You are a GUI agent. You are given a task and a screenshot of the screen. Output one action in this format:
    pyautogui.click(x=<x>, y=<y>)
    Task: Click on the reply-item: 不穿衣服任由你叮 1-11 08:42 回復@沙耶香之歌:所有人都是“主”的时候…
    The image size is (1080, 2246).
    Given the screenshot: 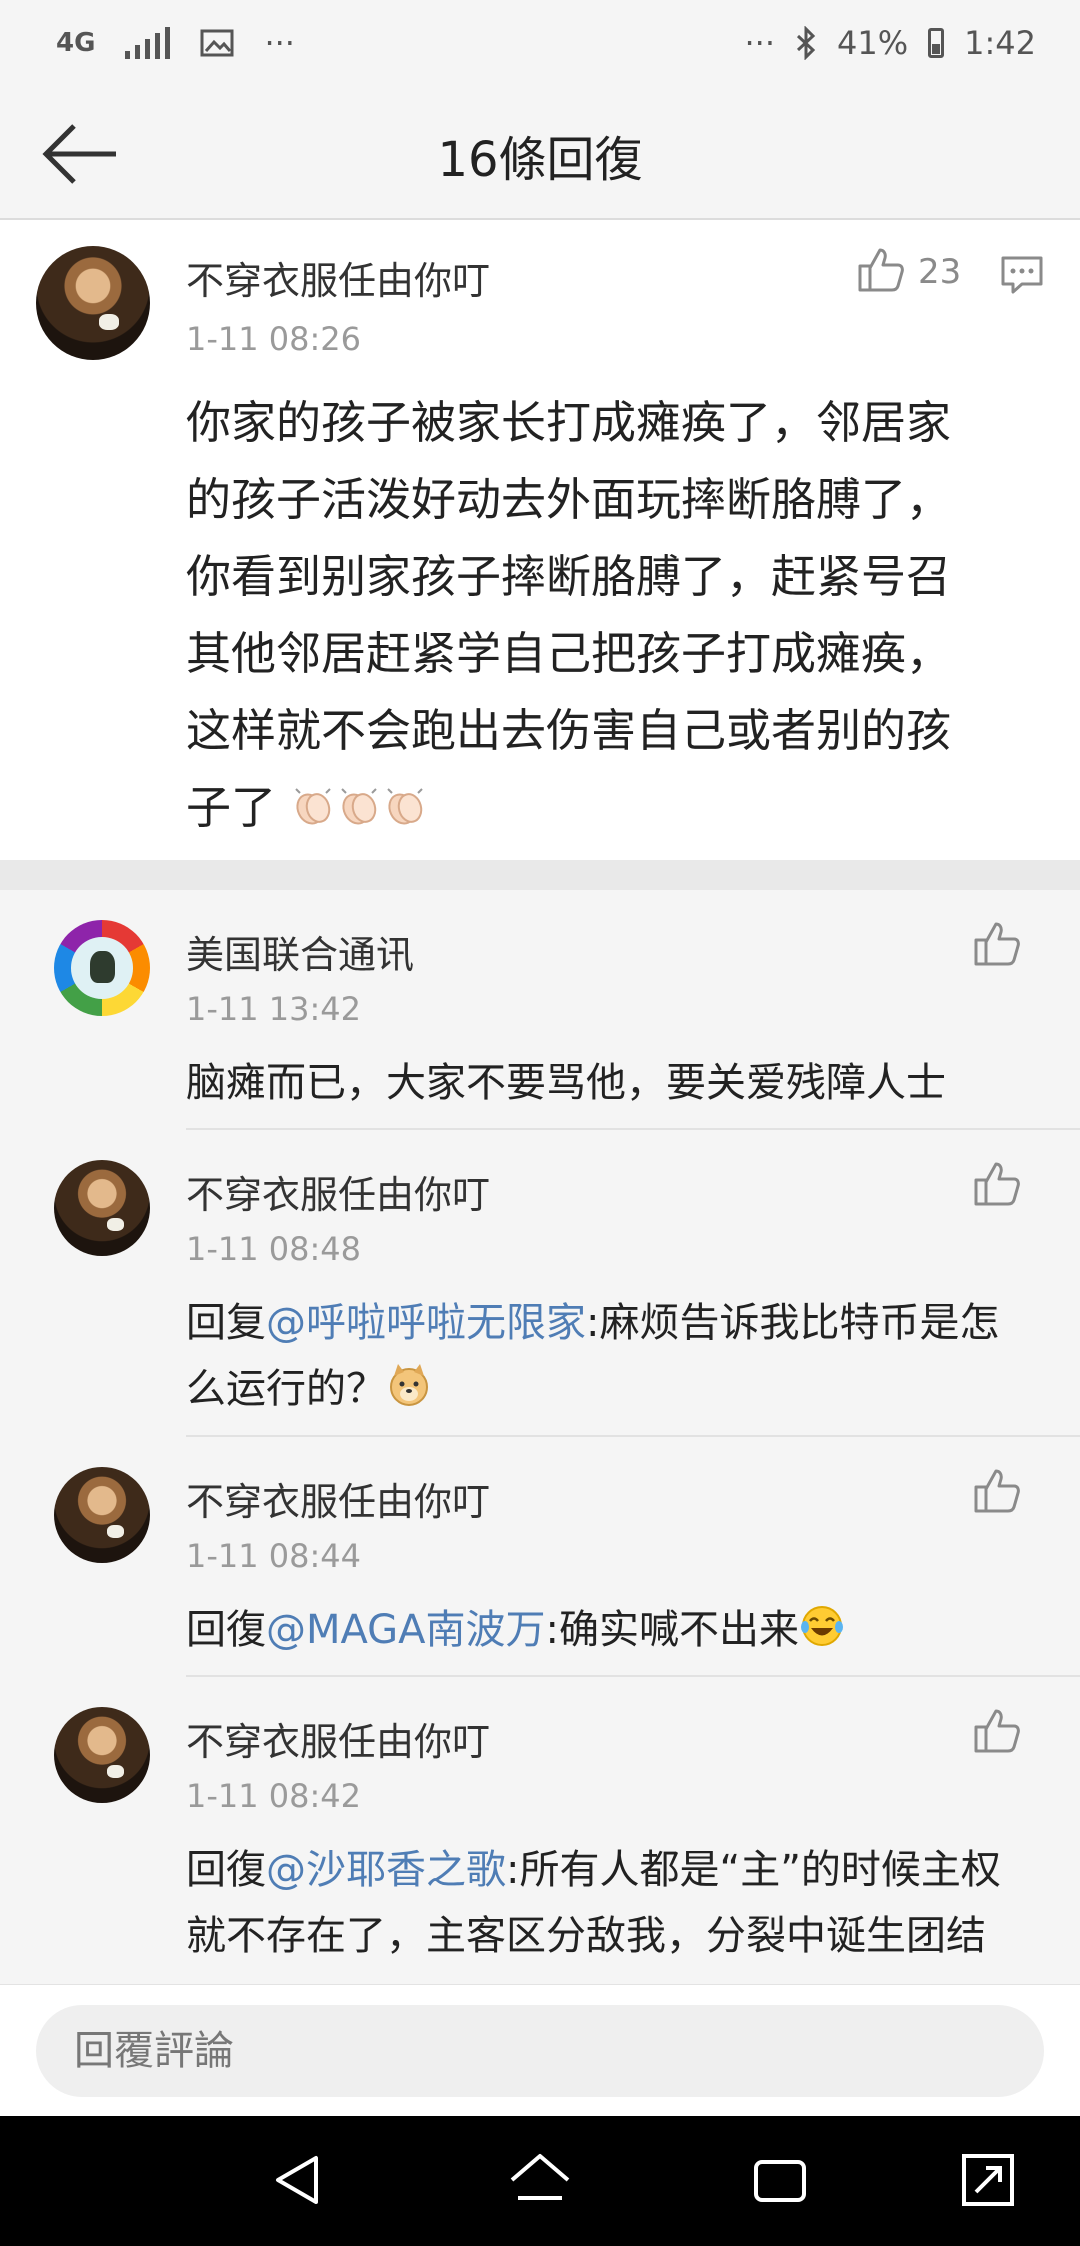 What is the action you would take?
    pyautogui.click(x=540, y=1830)
    